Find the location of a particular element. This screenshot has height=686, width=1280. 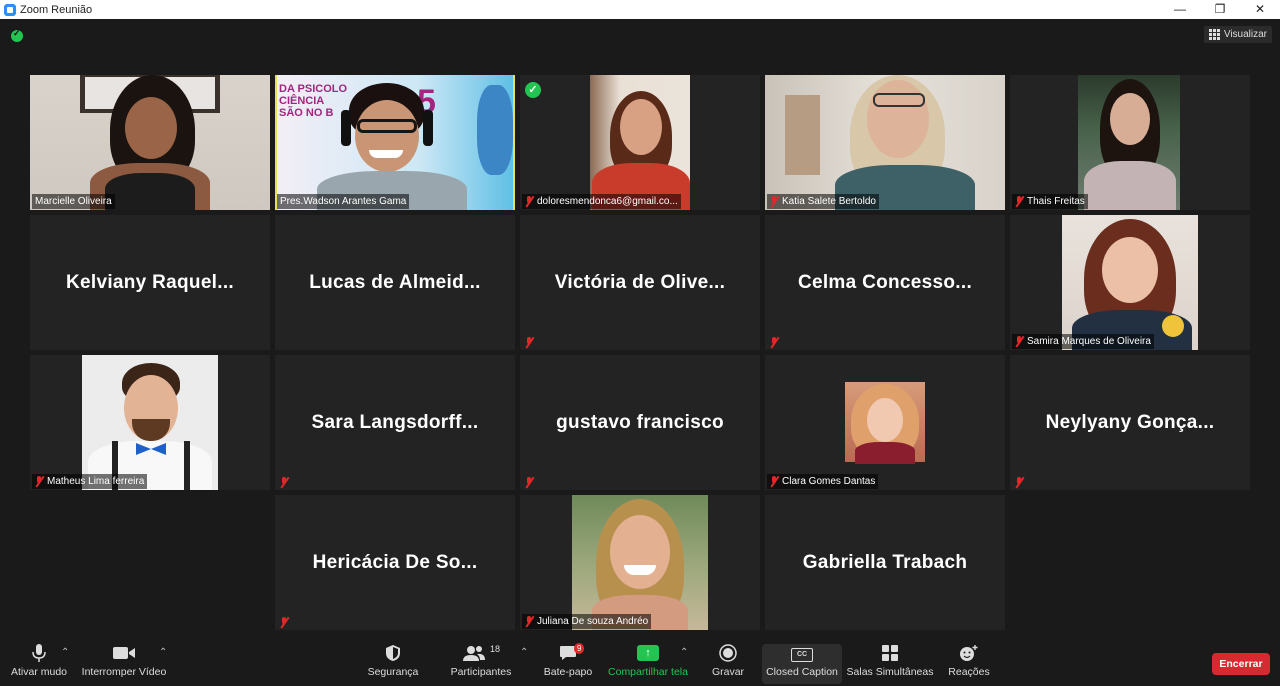

record-button: Gravar is located at coordinates (728, 662).